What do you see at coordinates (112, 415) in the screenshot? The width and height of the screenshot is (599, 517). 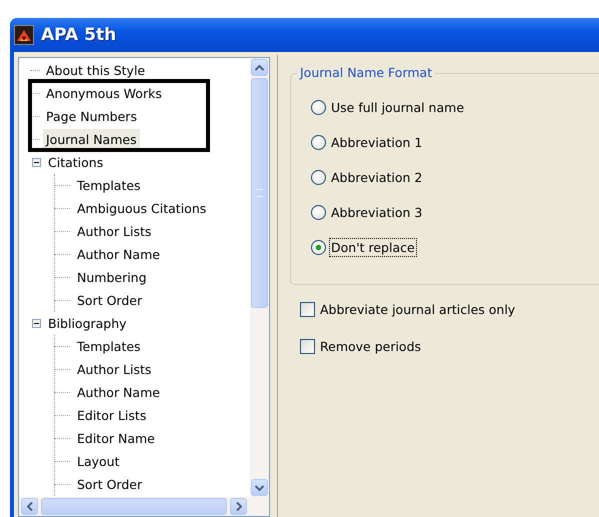 I see `tree-item: Editor Lists` at bounding box center [112, 415].